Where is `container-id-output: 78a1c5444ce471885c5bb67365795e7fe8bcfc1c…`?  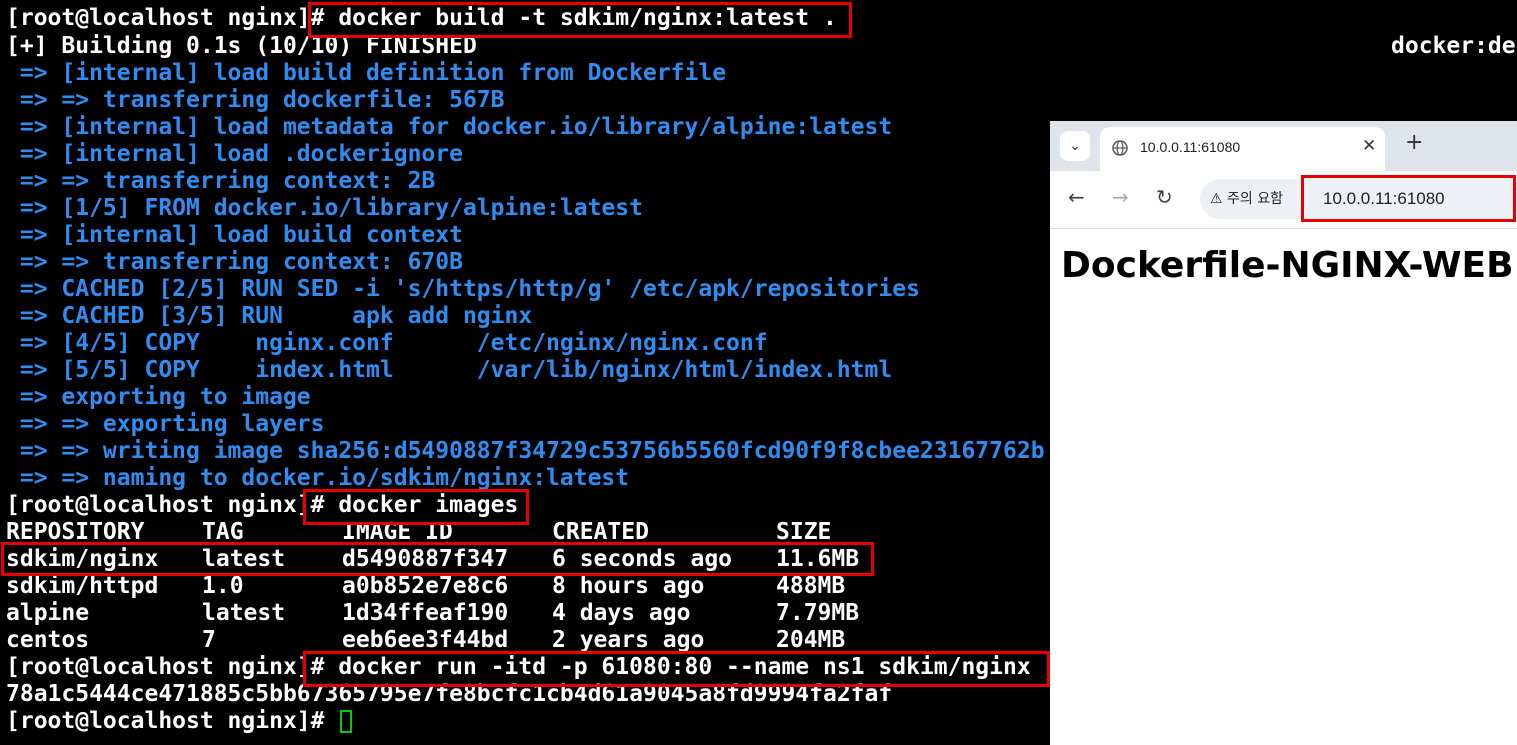
container-id-output: 78a1c5444ce471885c5bb67365795e7fe8bcfc1c… is located at coordinates (449, 694).